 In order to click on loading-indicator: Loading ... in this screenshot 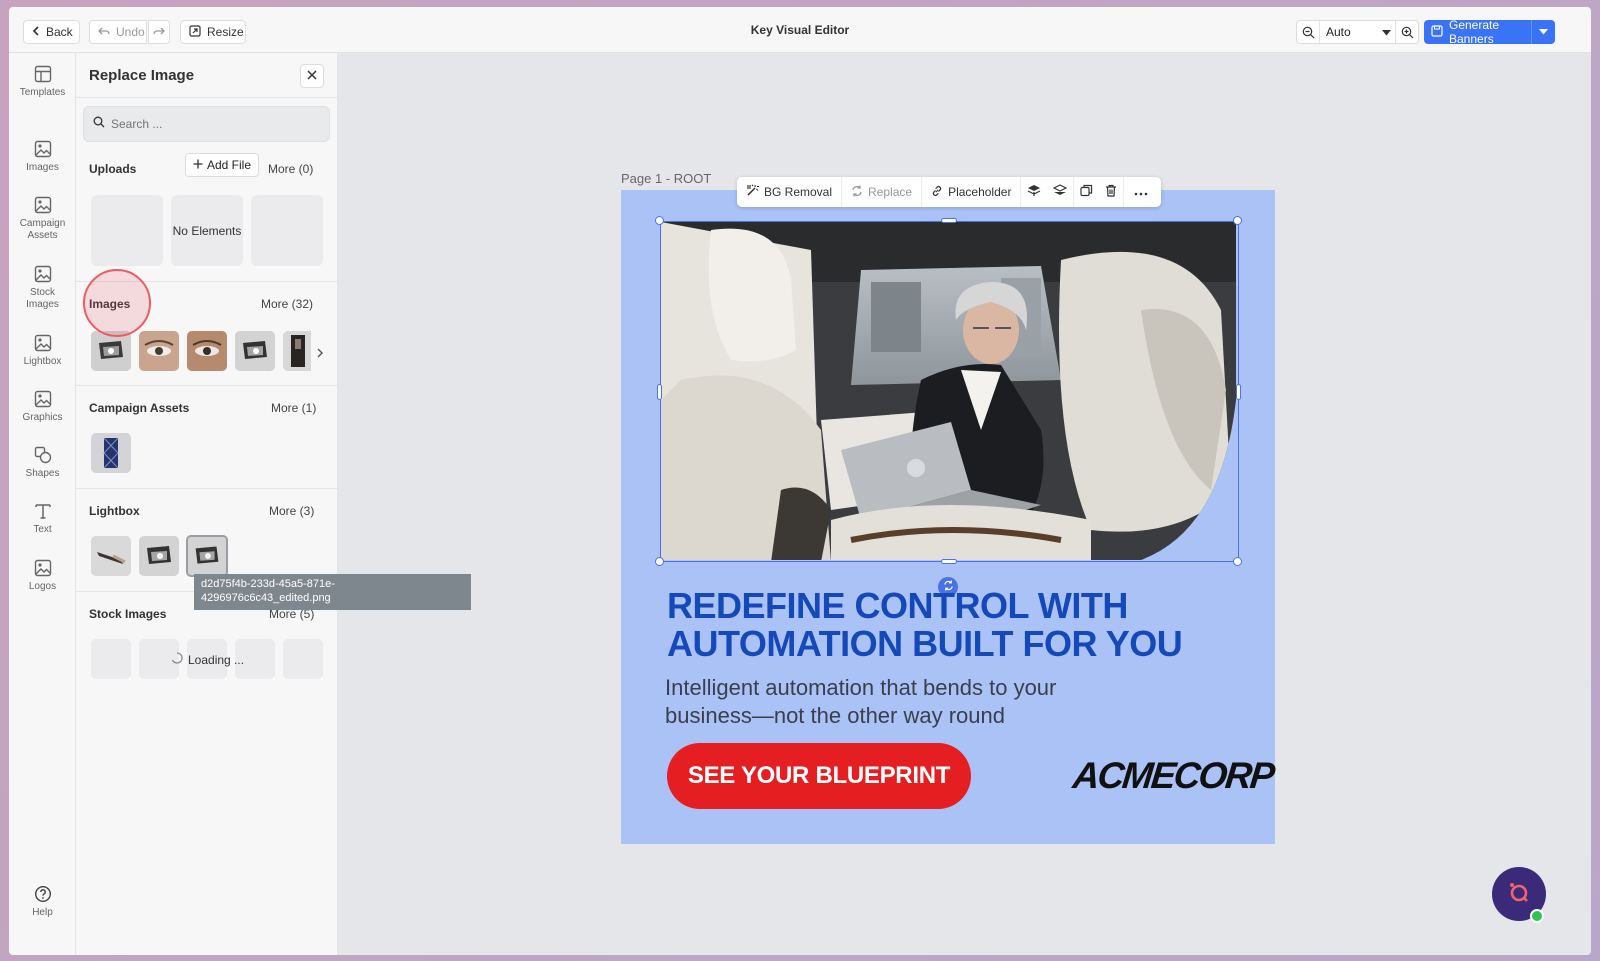, I will do `click(207, 659)`.